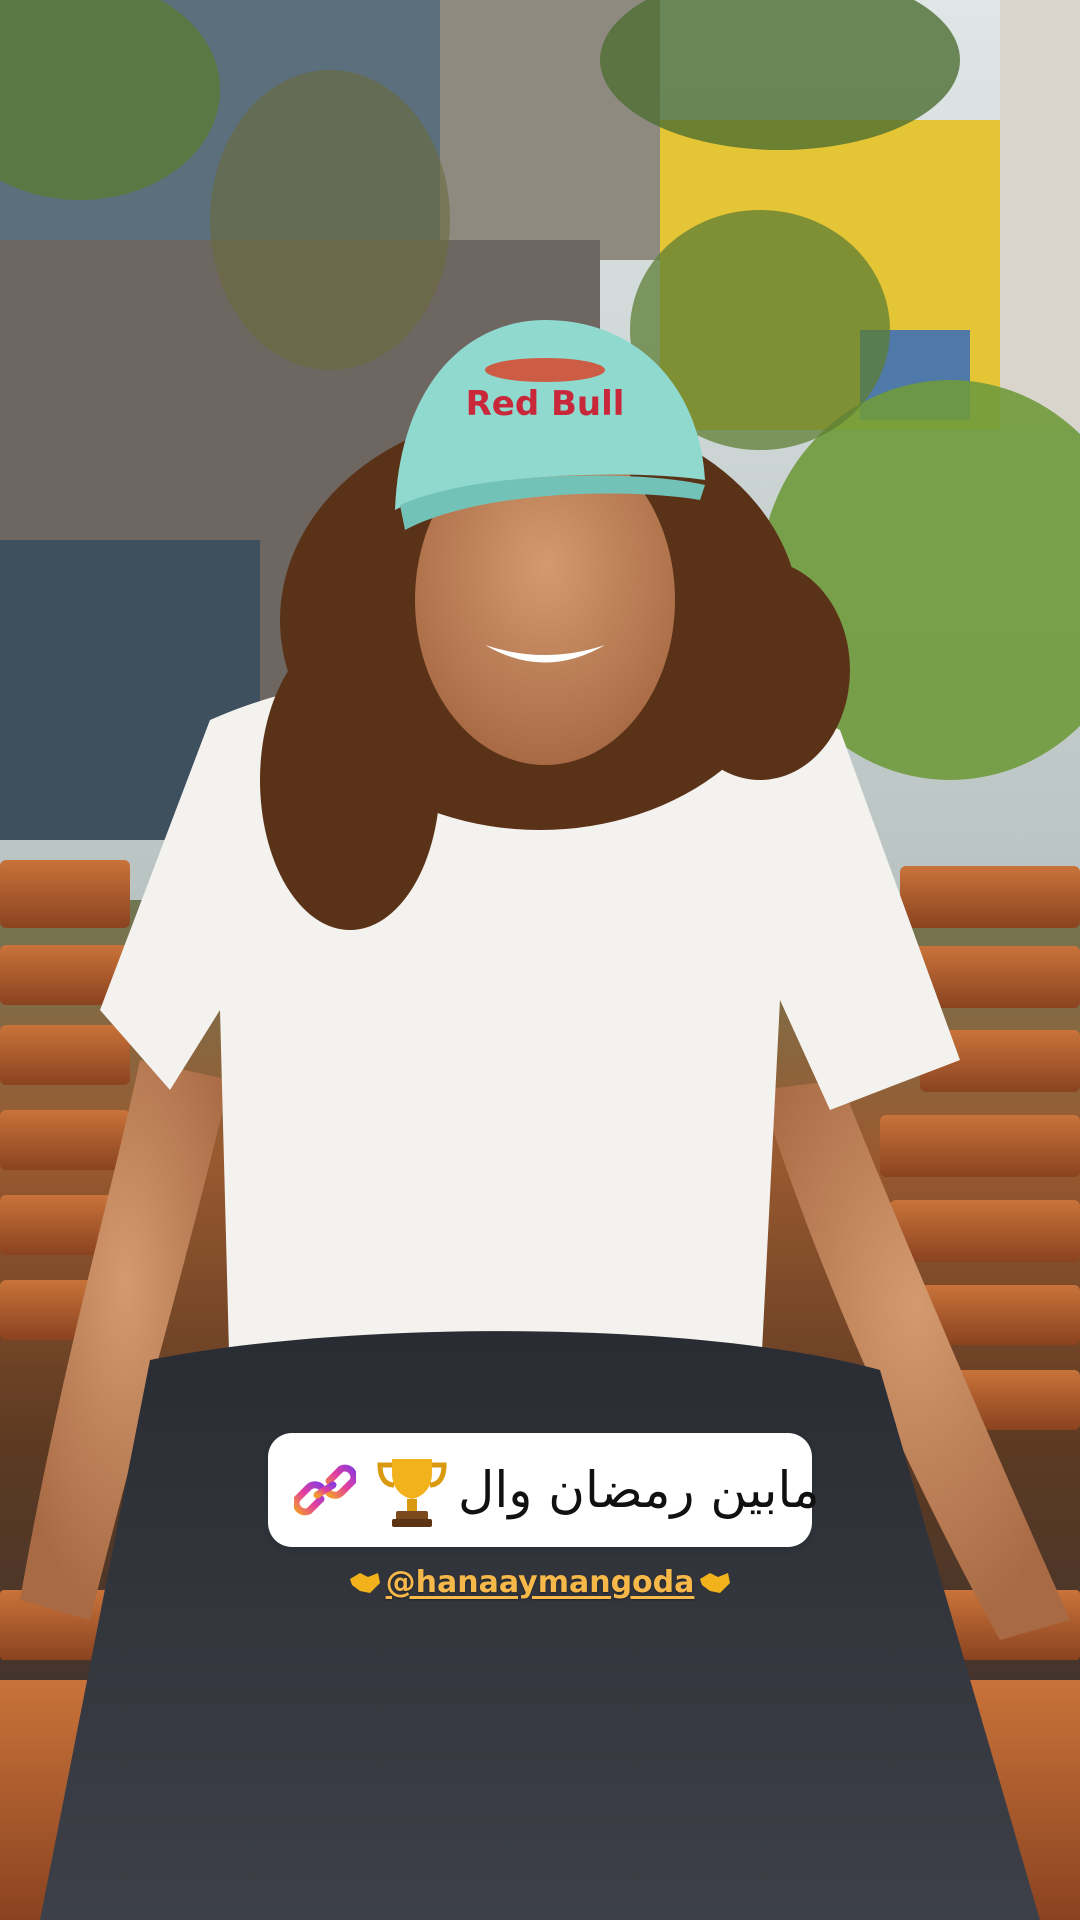  I want to click on link-icon, so click(325, 1490).